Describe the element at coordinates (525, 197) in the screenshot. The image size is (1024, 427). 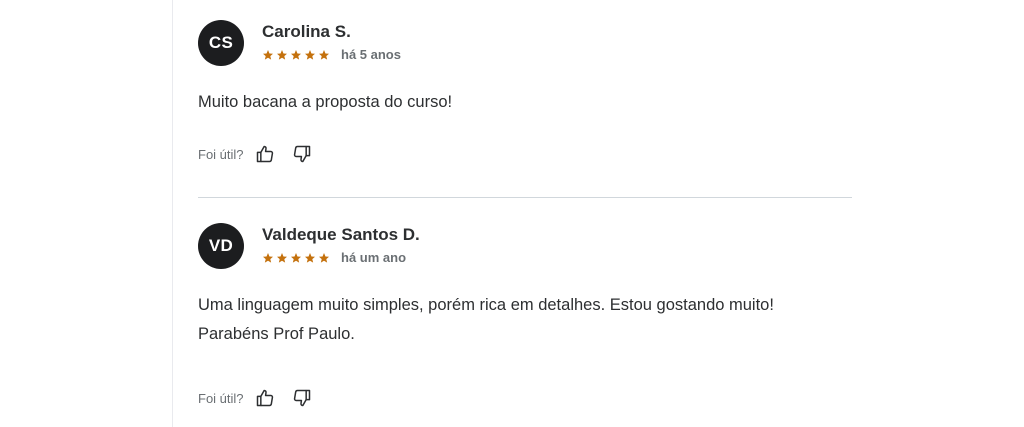
I see `review-divider` at that location.